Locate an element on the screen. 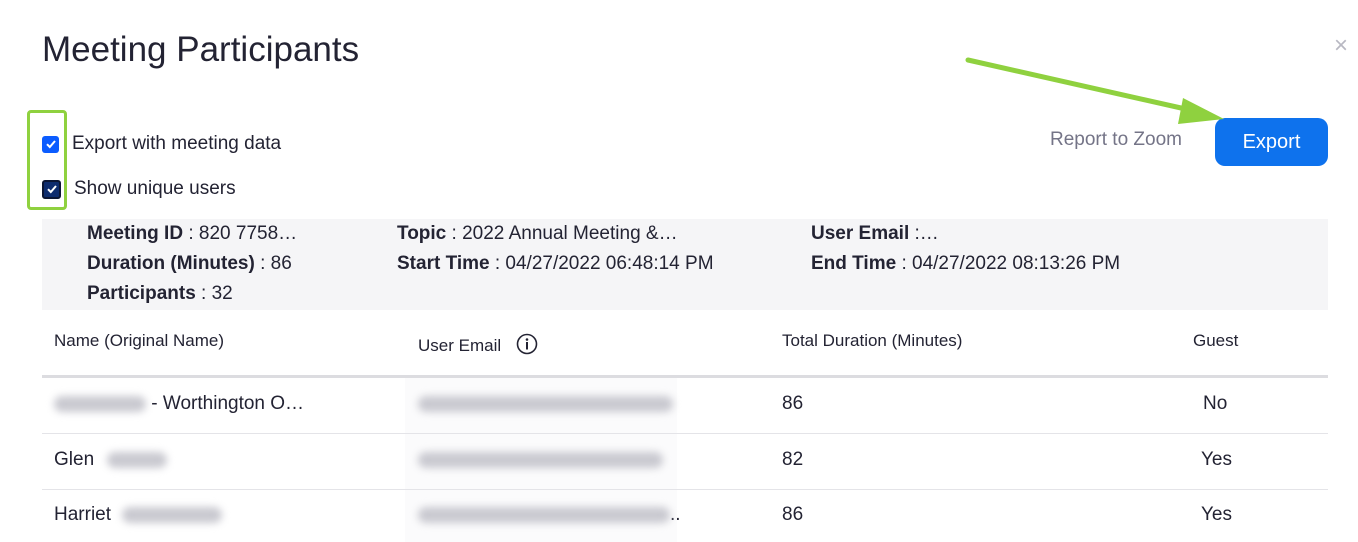  column-header-email-label: User Email is located at coordinates (460, 345).